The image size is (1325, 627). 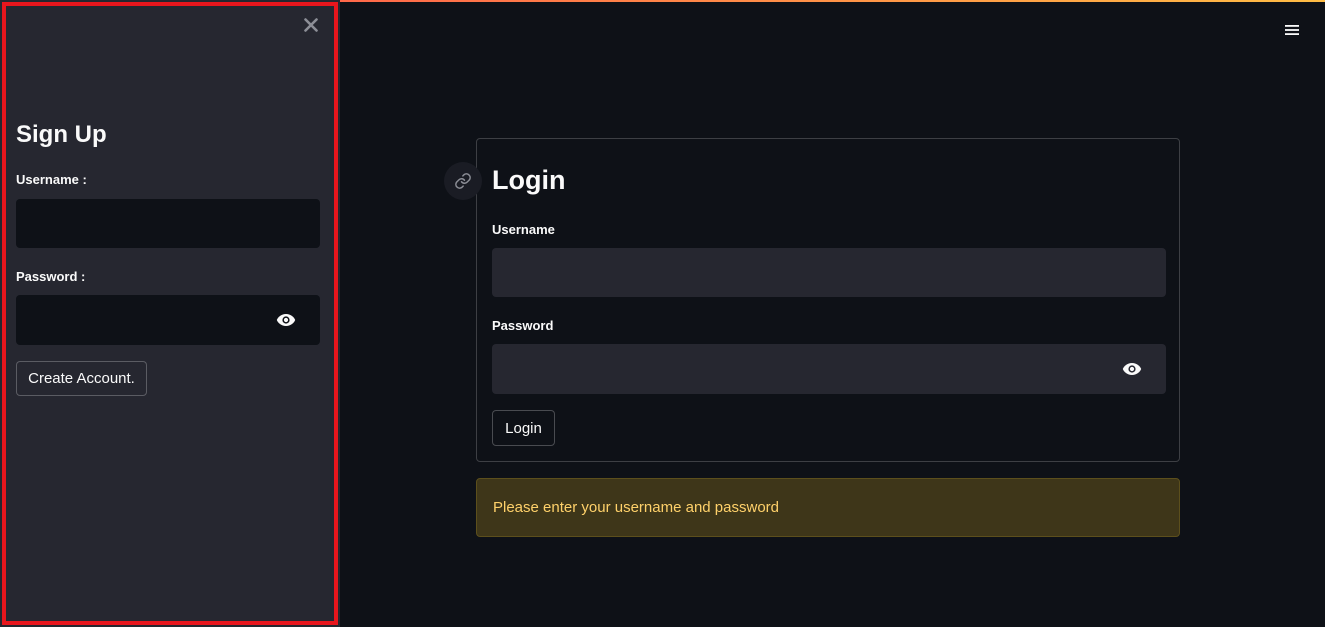 I want to click on close-sidebar-button, so click(x=311, y=25).